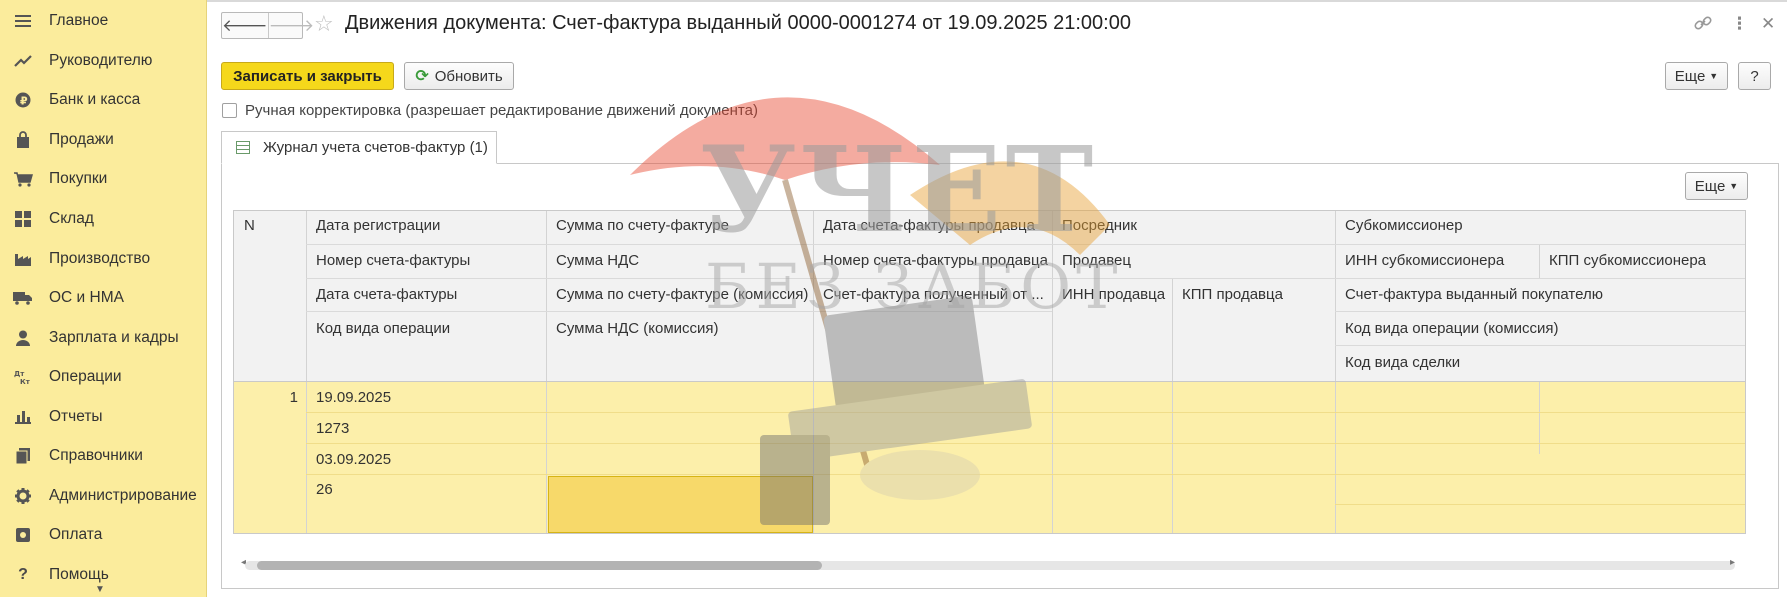  I want to click on tab-invoice-journal: Журнал учета счетов-фактур (1), so click(359, 147).